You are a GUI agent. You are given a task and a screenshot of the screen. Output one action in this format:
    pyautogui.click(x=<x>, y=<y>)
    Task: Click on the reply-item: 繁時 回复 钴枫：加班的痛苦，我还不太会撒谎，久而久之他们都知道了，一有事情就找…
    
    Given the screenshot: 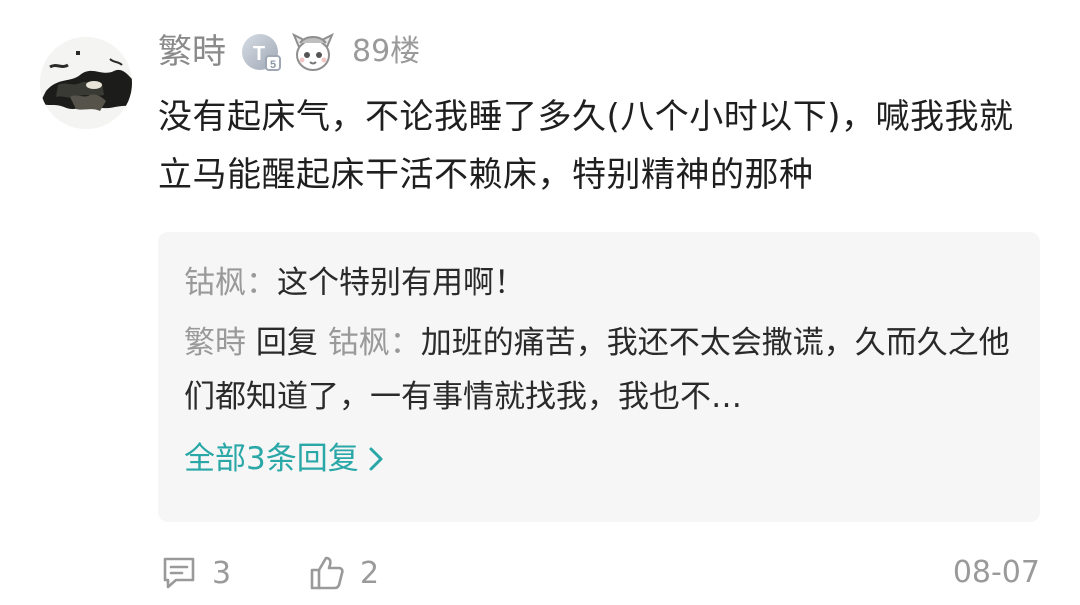 What is the action you would take?
    pyautogui.click(x=599, y=370)
    